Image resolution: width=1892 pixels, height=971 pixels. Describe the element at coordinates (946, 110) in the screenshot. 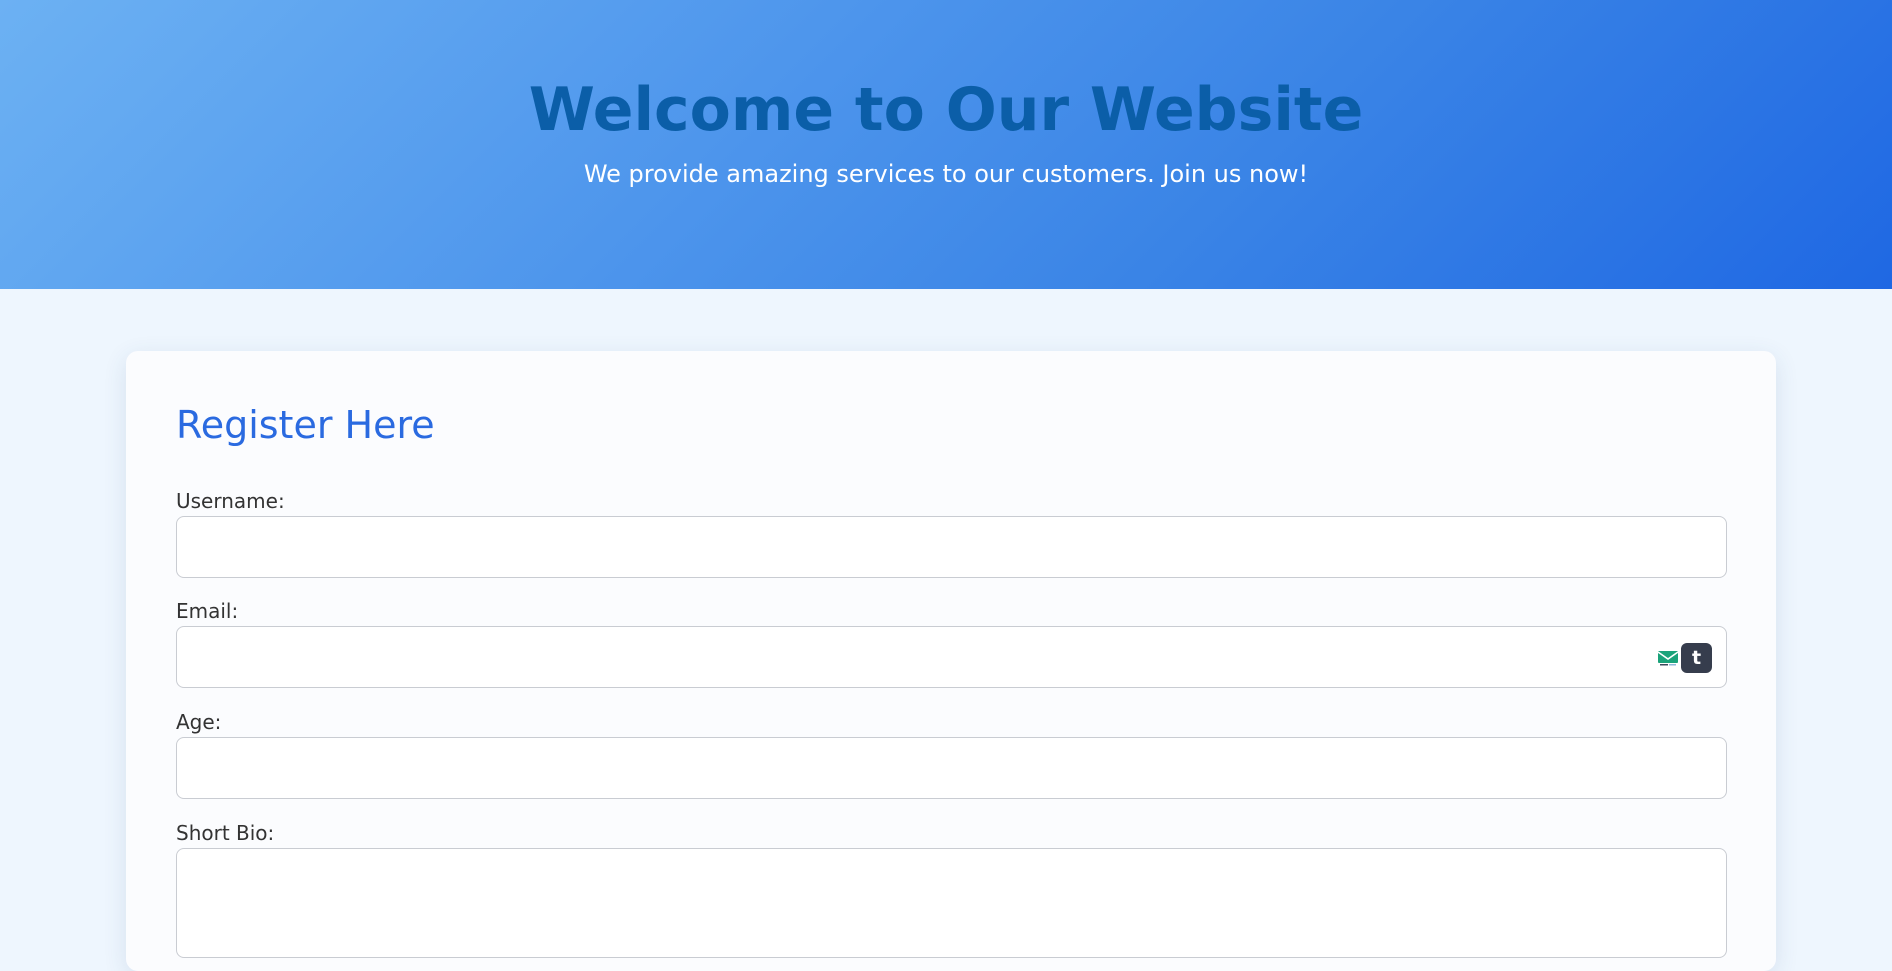

I see `hero-title: Welcome to Our Website` at that location.